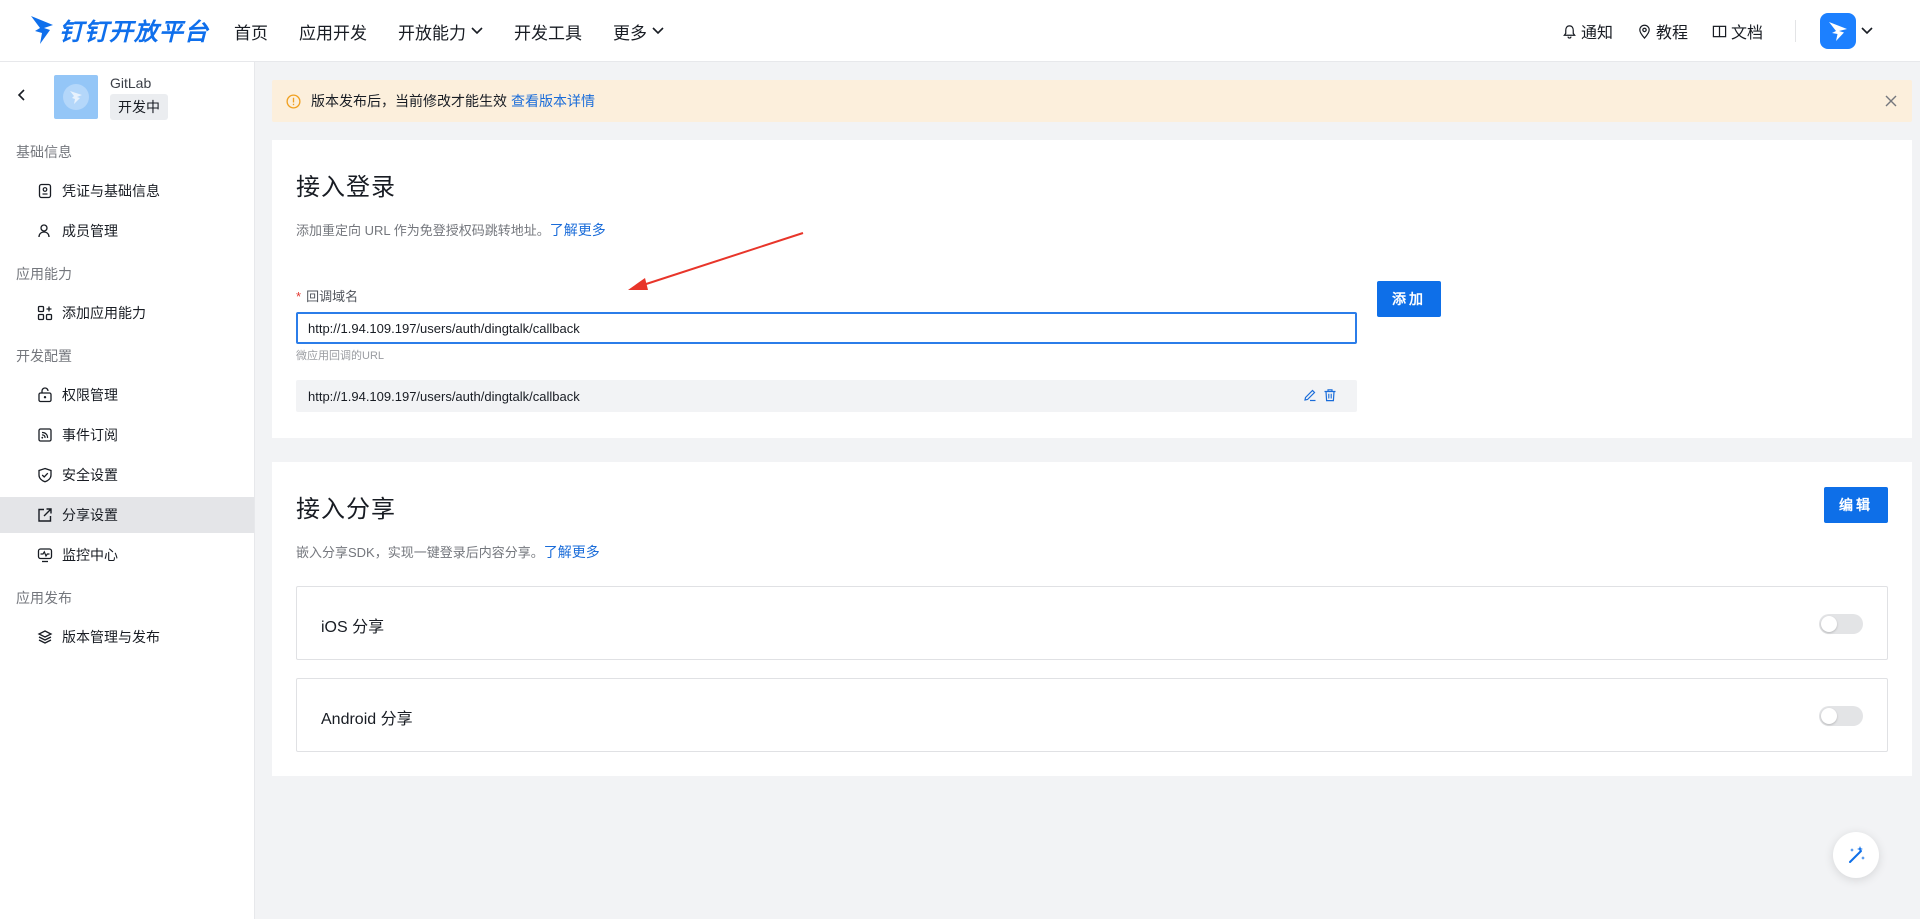  Describe the element at coordinates (45, 555) in the screenshot. I see `monitor-icon` at that location.